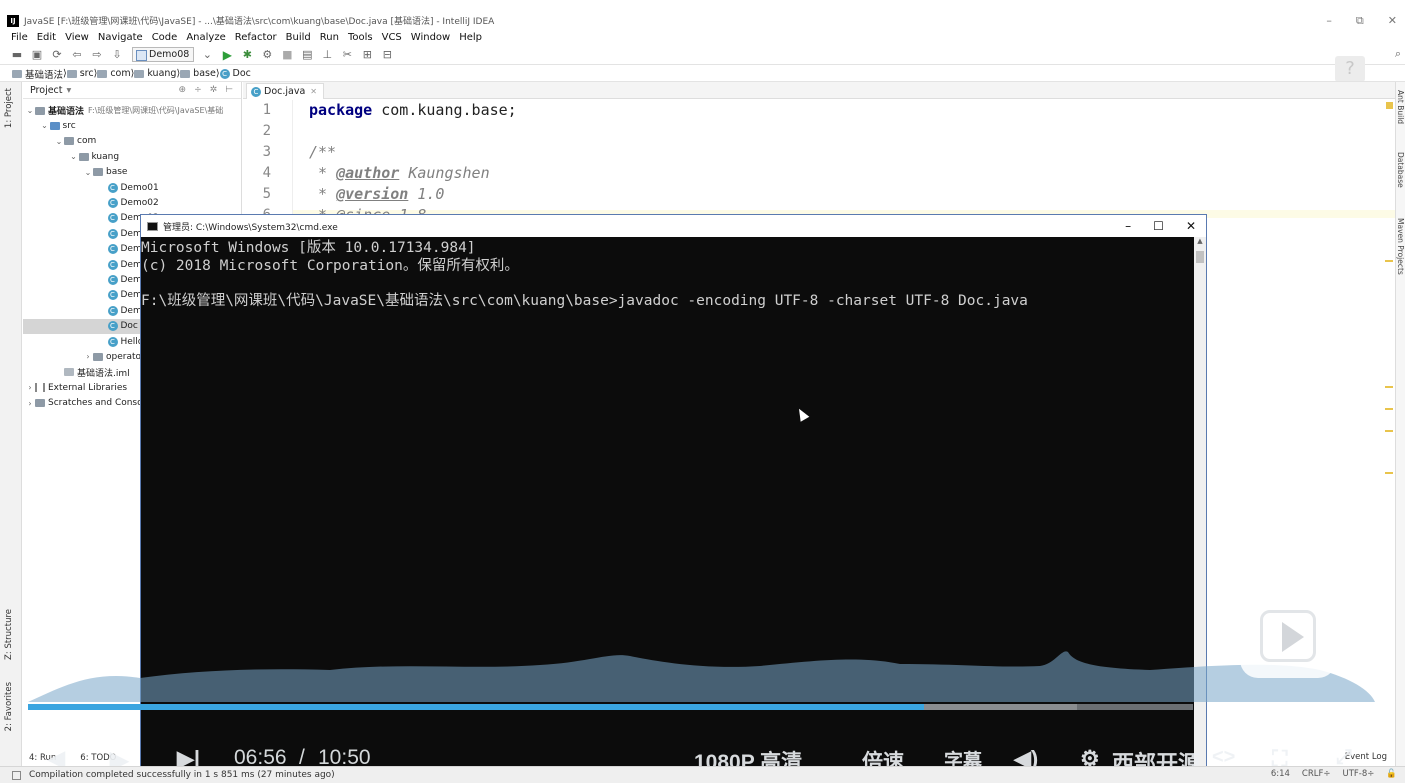 This screenshot has width=1405, height=783. Describe the element at coordinates (266, 131) in the screenshot. I see `line-number: 2` at that location.